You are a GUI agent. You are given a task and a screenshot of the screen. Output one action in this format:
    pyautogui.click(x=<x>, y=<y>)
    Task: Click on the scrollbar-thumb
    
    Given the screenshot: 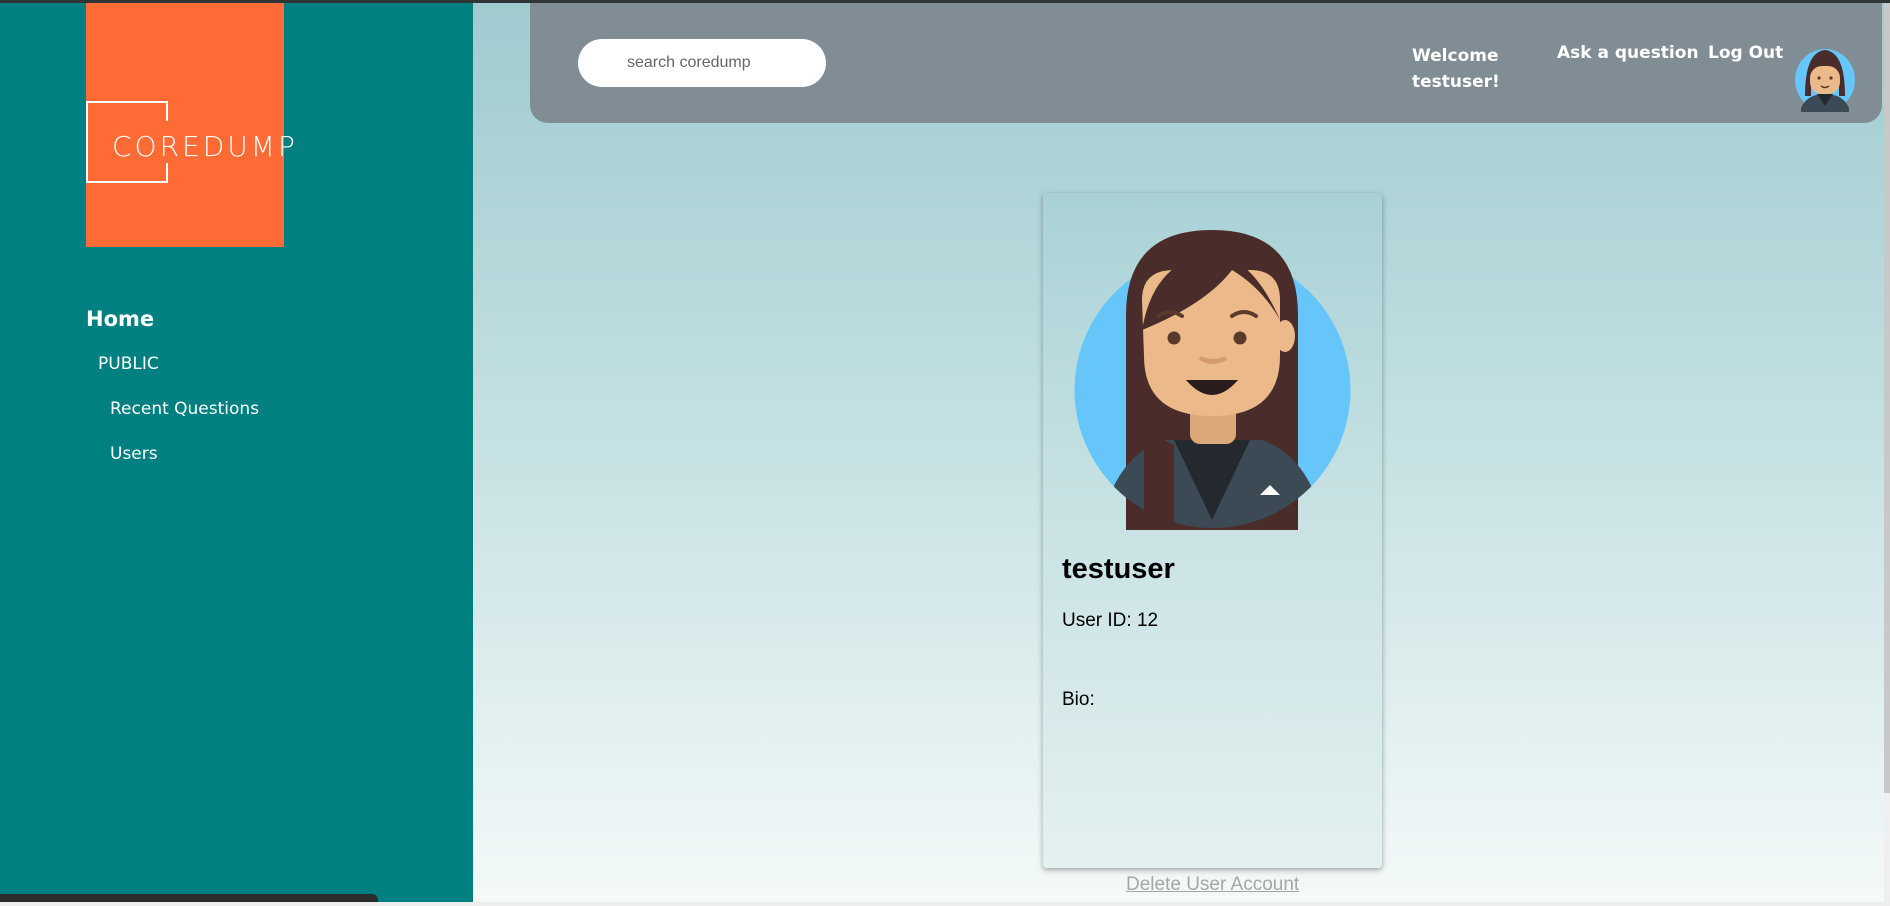 What is the action you would take?
    pyautogui.click(x=1887, y=398)
    